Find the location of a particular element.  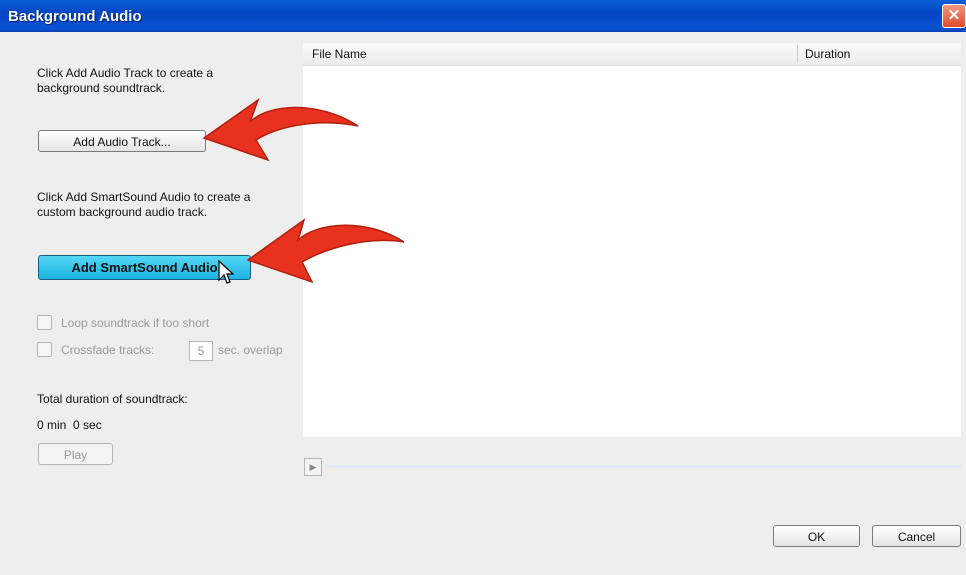

play-button: Play is located at coordinates (75, 454).